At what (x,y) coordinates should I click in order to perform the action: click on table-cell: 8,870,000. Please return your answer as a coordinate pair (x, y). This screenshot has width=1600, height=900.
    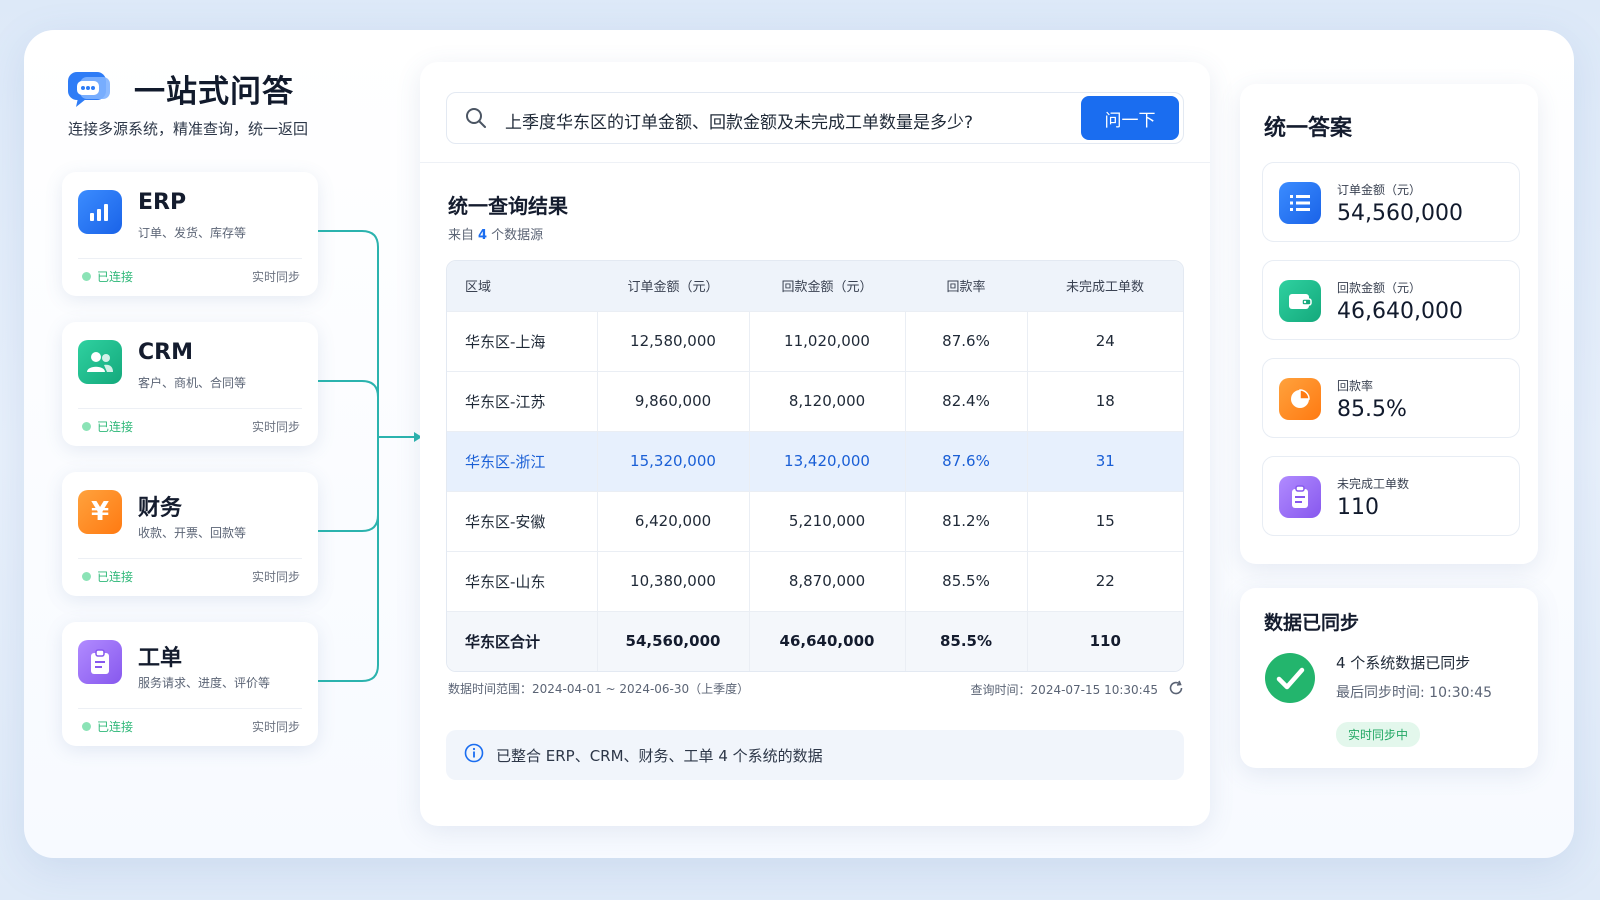
    Looking at the image, I should click on (826, 580).